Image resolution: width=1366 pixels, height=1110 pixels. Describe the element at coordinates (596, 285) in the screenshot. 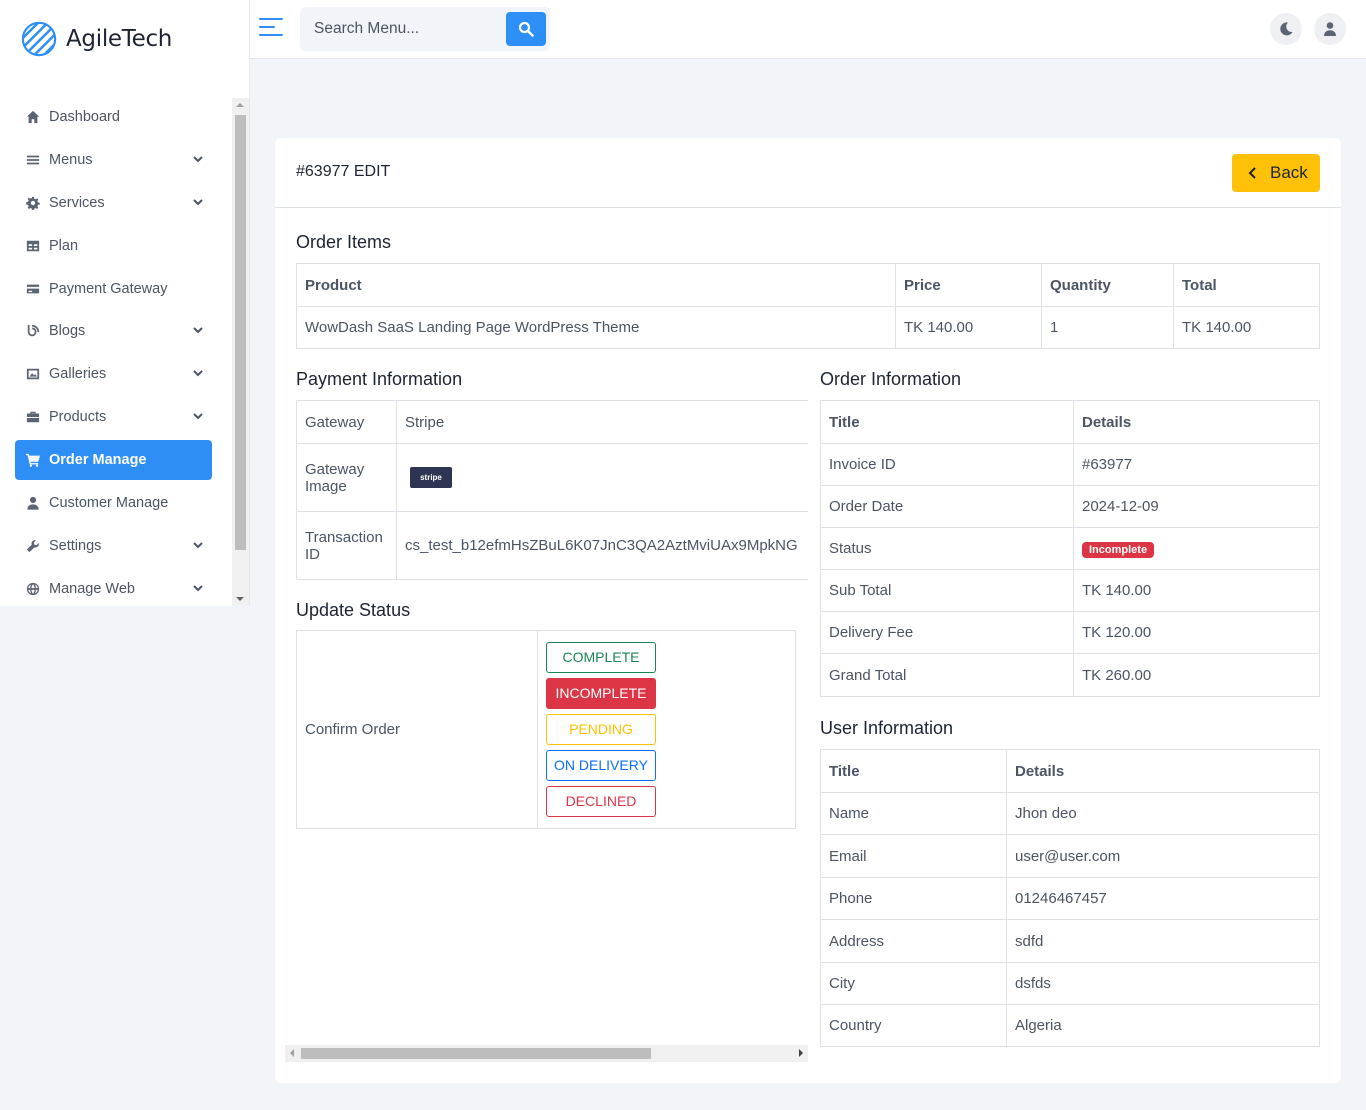

I see `column-header: Product` at that location.